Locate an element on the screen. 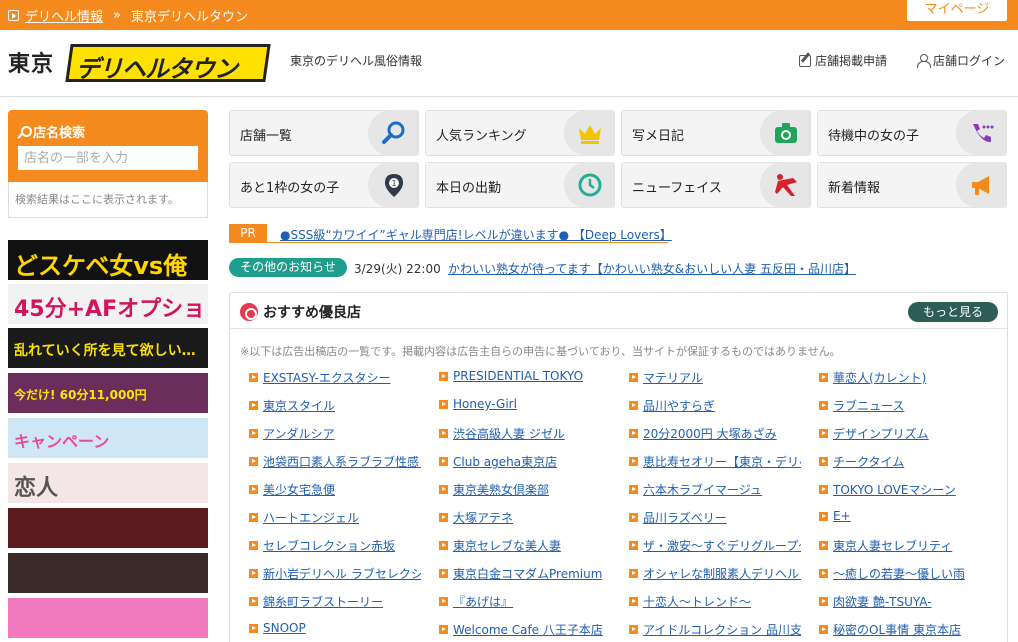 This screenshot has width=1018, height=642. store-link: 東京人妻セレブリティ is located at coordinates (905, 545).